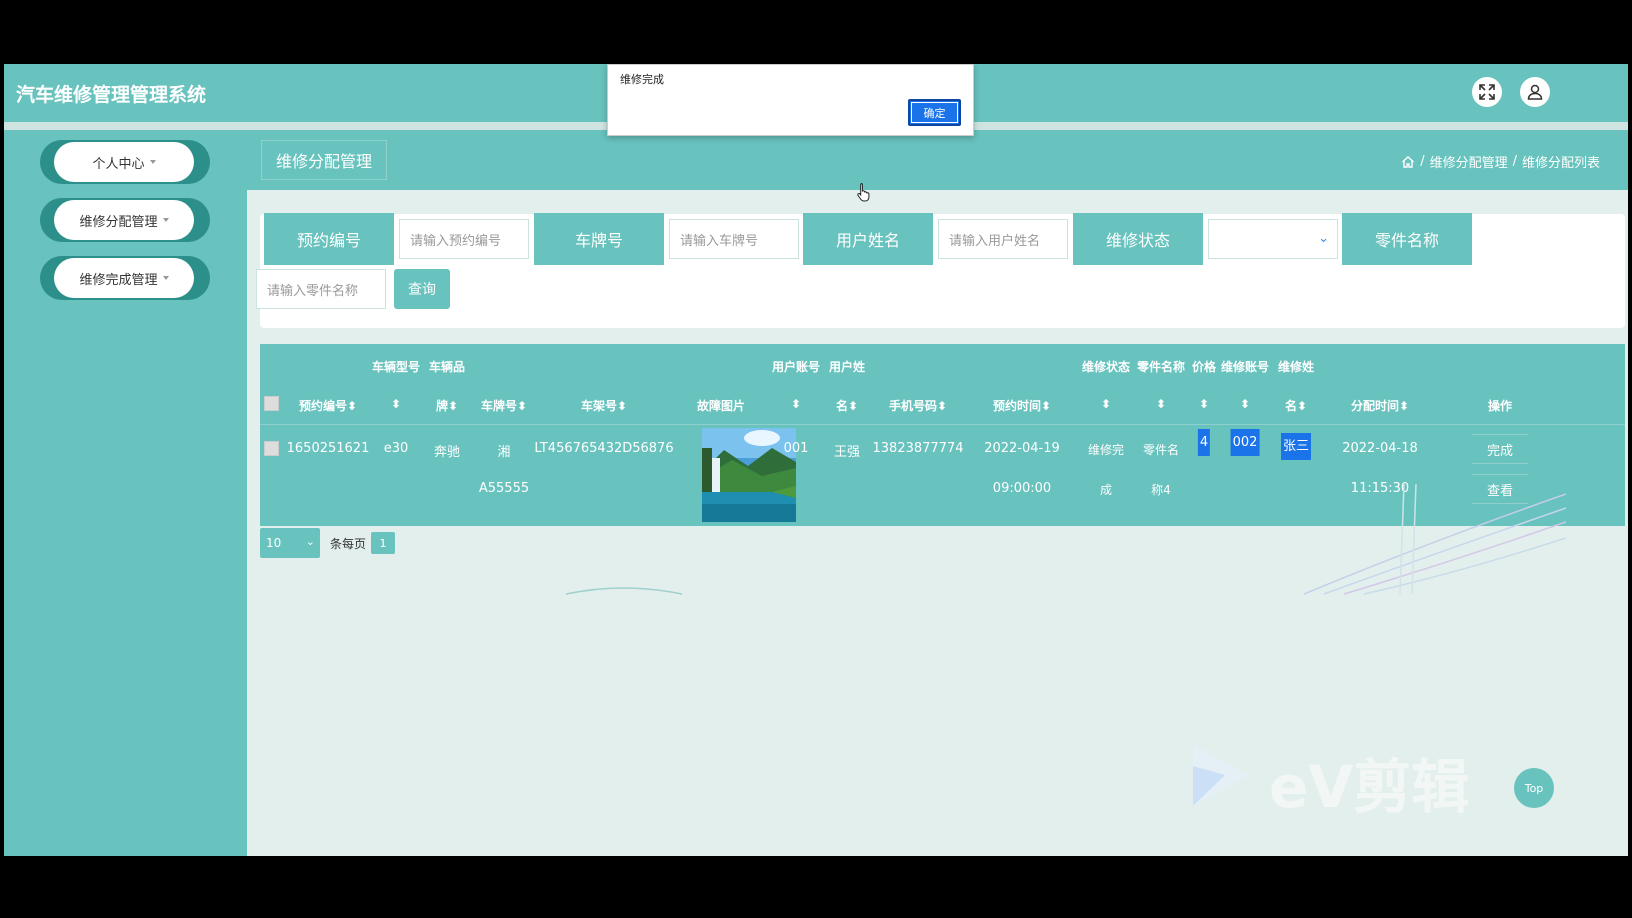 The width and height of the screenshot is (1632, 918). I want to click on cell-plate-line1: 湘, so click(504, 452).